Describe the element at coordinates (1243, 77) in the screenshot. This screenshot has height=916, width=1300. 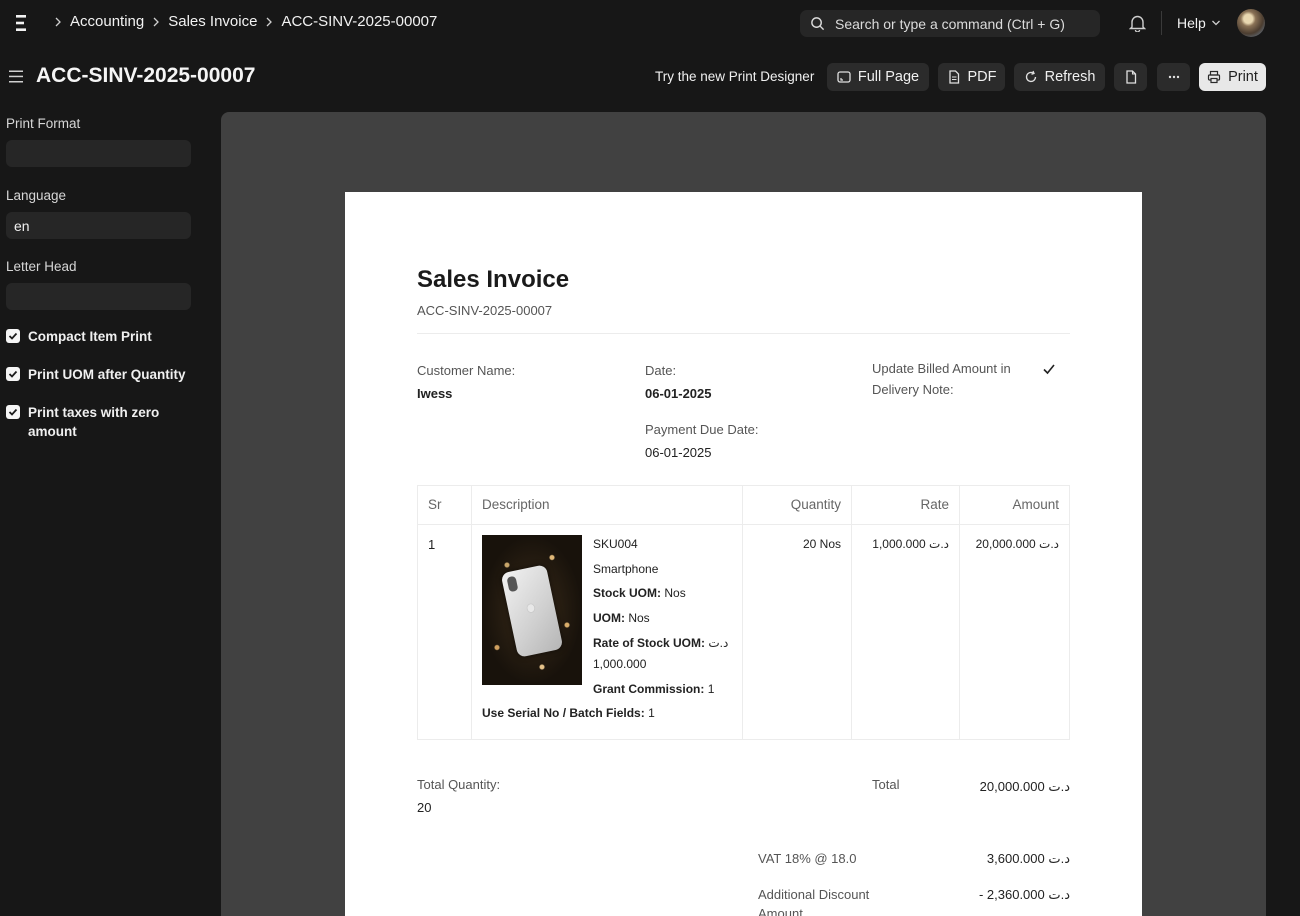
I see `print-label: Print` at that location.